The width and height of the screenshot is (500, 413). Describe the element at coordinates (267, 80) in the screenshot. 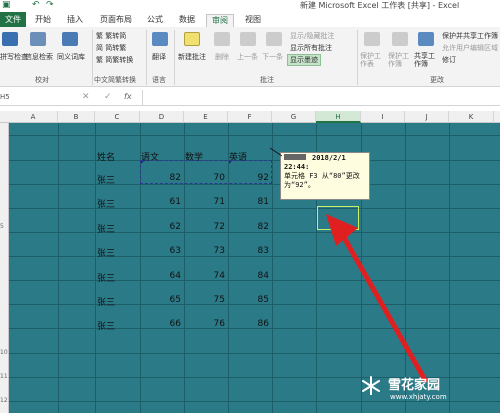

I see `group-comments: 批注` at that location.